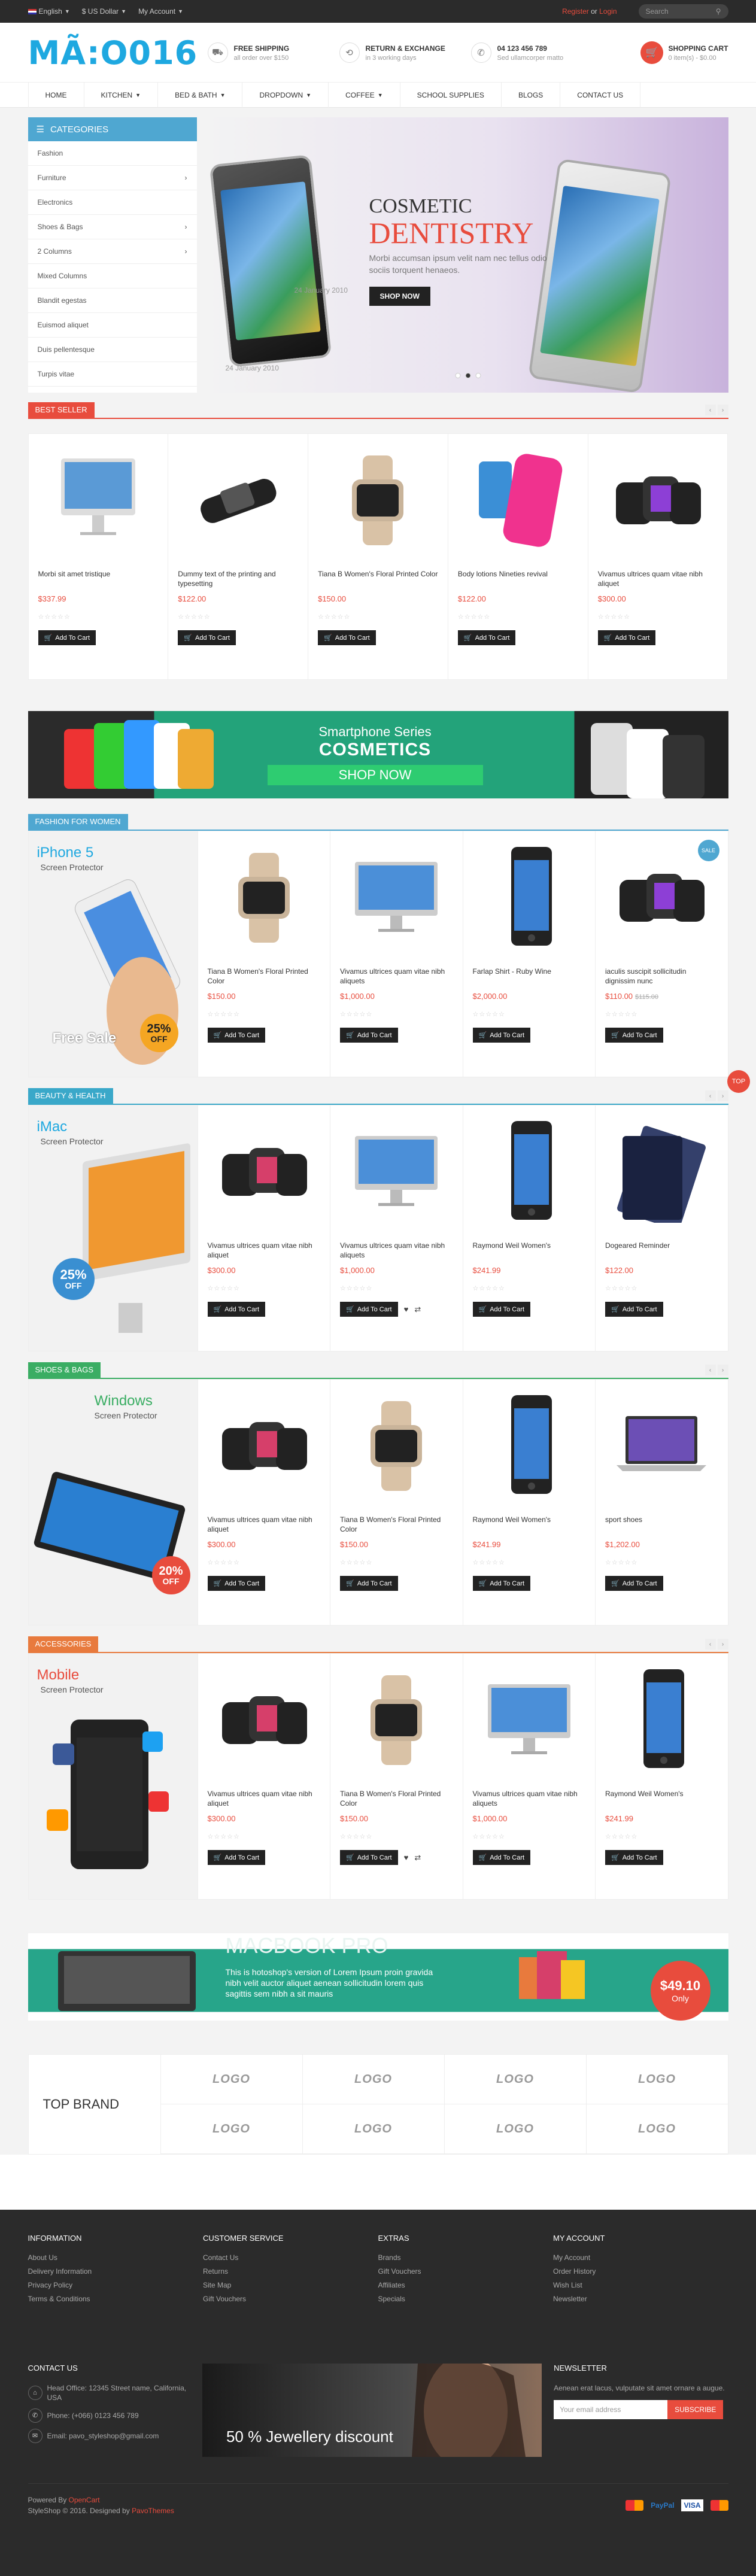 The height and width of the screenshot is (2576, 756). I want to click on search-input: Search ⚲, so click(683, 12).